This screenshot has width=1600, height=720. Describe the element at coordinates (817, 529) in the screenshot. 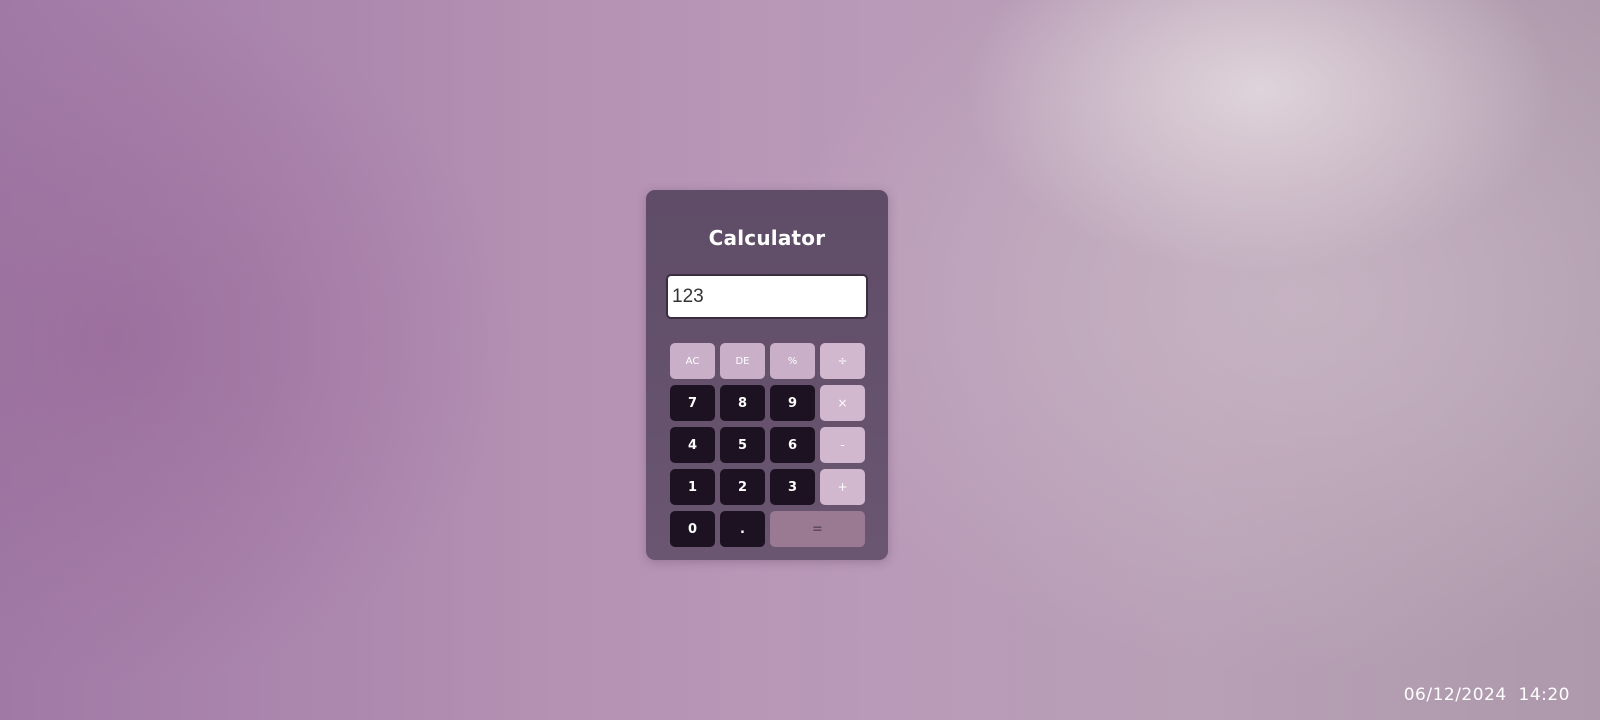

I see `equals-button: =` at that location.